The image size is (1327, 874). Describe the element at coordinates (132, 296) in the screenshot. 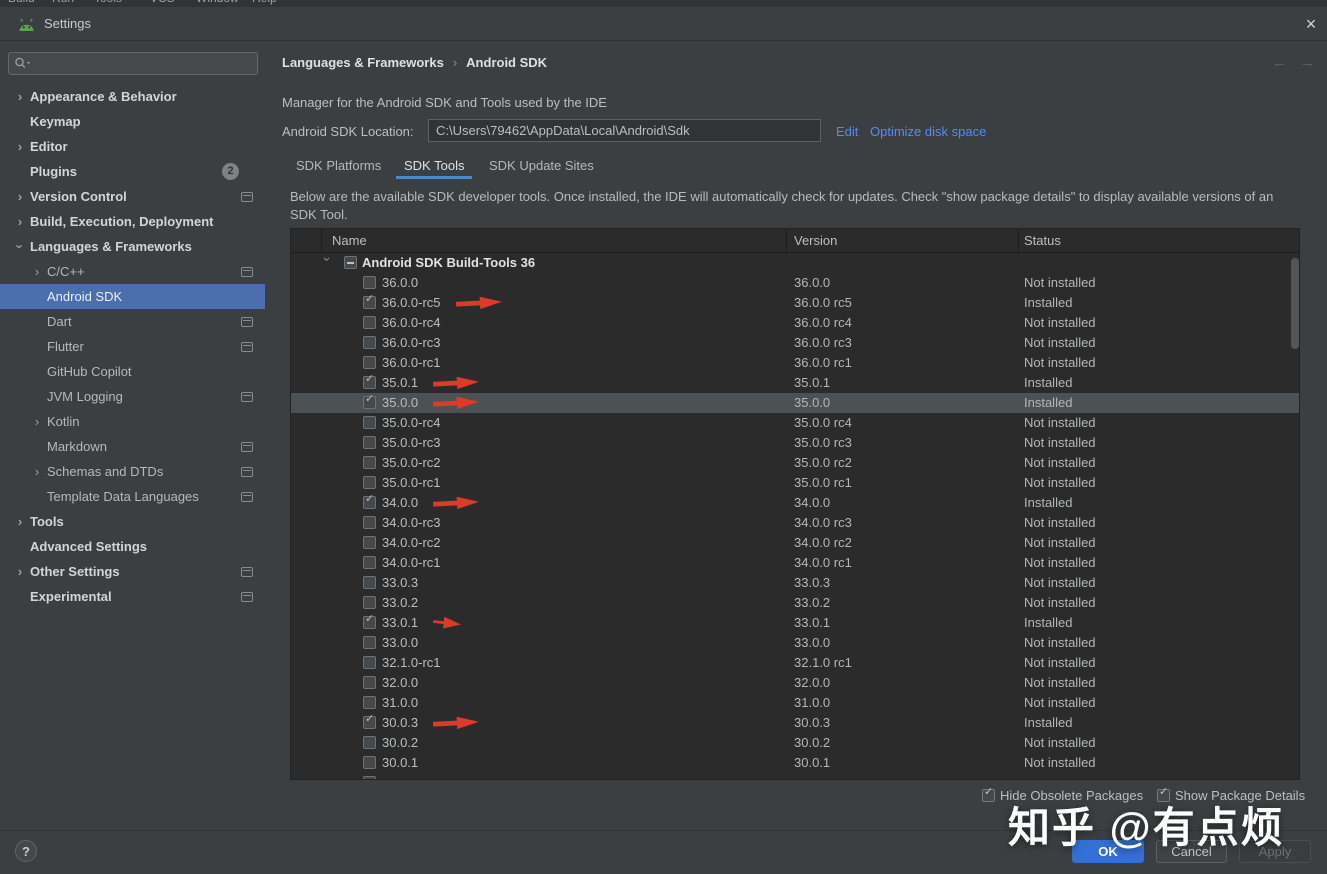

I see `sidebar-item-android-sdk: Android SDK` at that location.